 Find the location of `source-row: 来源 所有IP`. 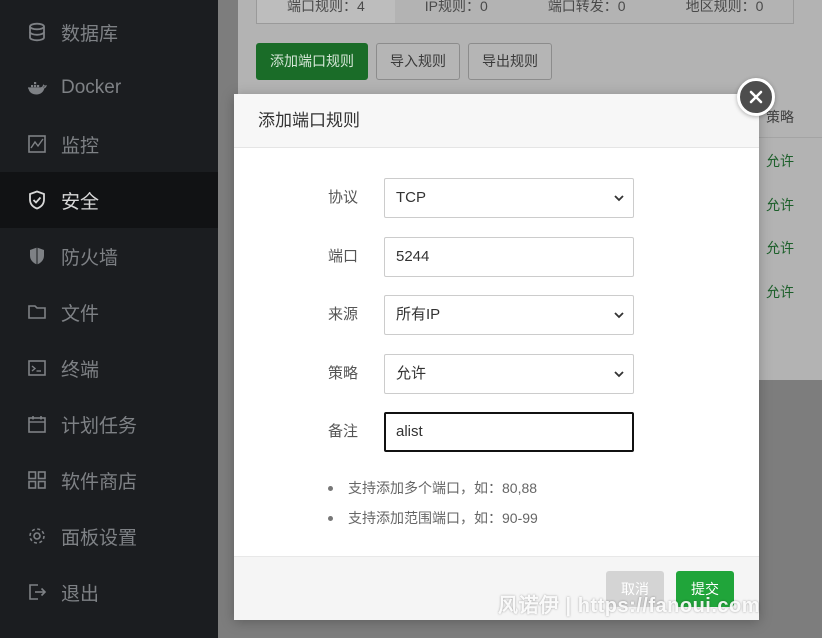

source-row: 来源 所有IP is located at coordinates (496, 315).